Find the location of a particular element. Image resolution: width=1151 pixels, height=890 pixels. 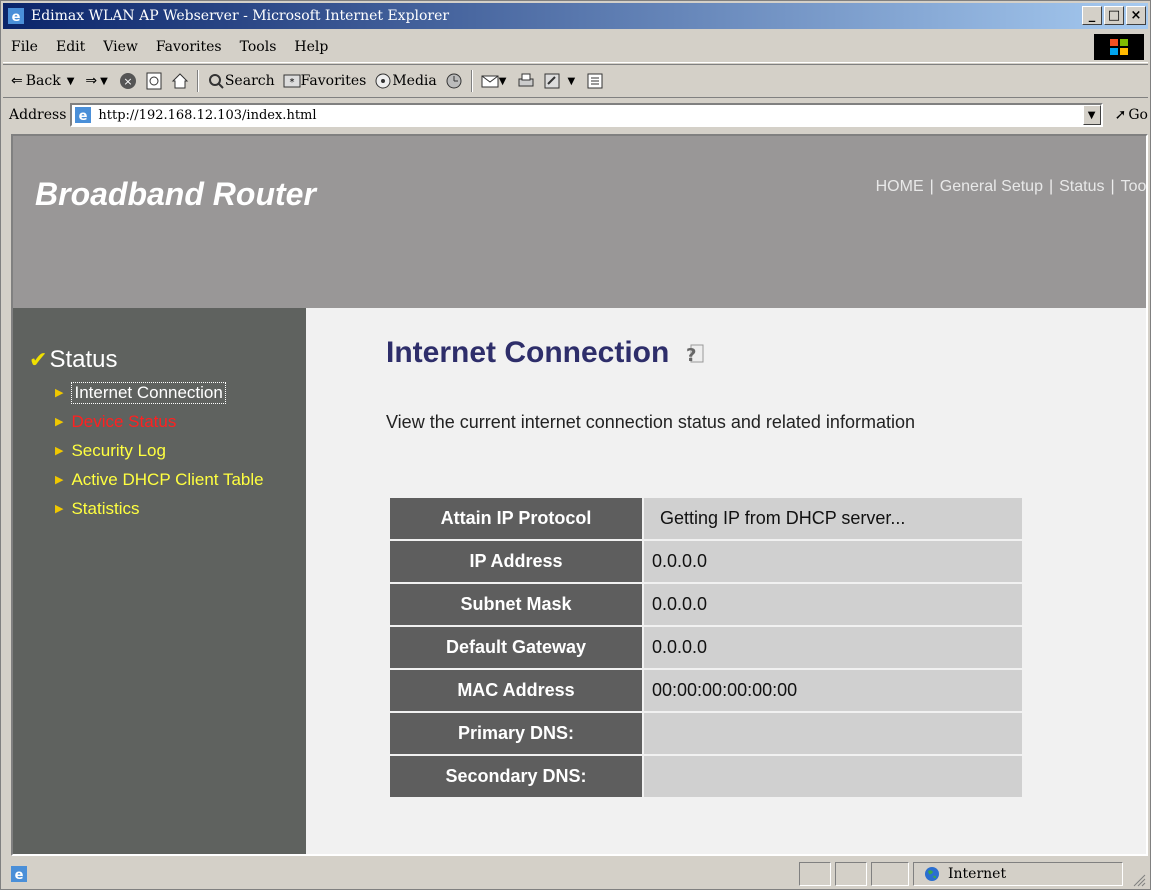

table-row: IP Address 0.0.0.0 is located at coordinates (706, 561).